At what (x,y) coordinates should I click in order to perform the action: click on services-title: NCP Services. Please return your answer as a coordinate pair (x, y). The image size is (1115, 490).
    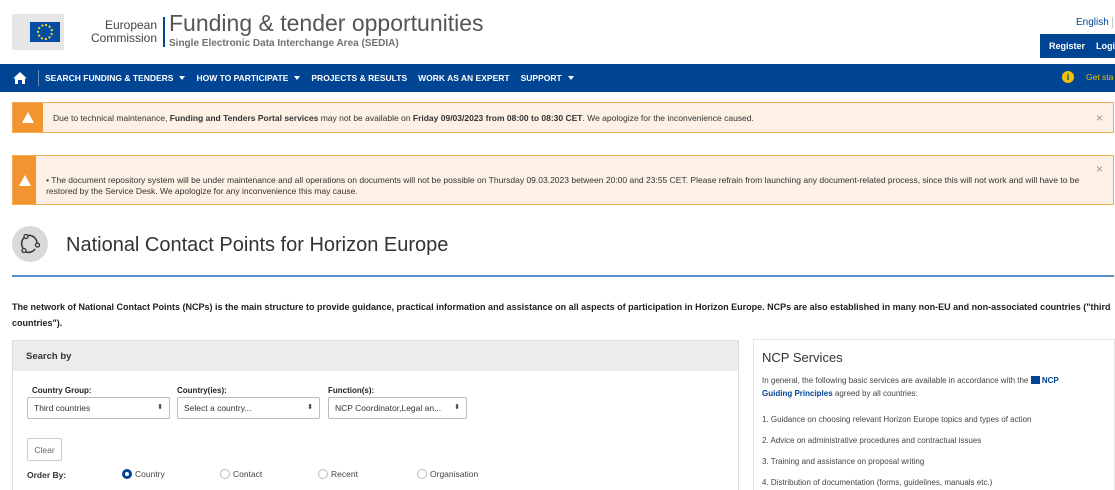
    Looking at the image, I should click on (802, 357).